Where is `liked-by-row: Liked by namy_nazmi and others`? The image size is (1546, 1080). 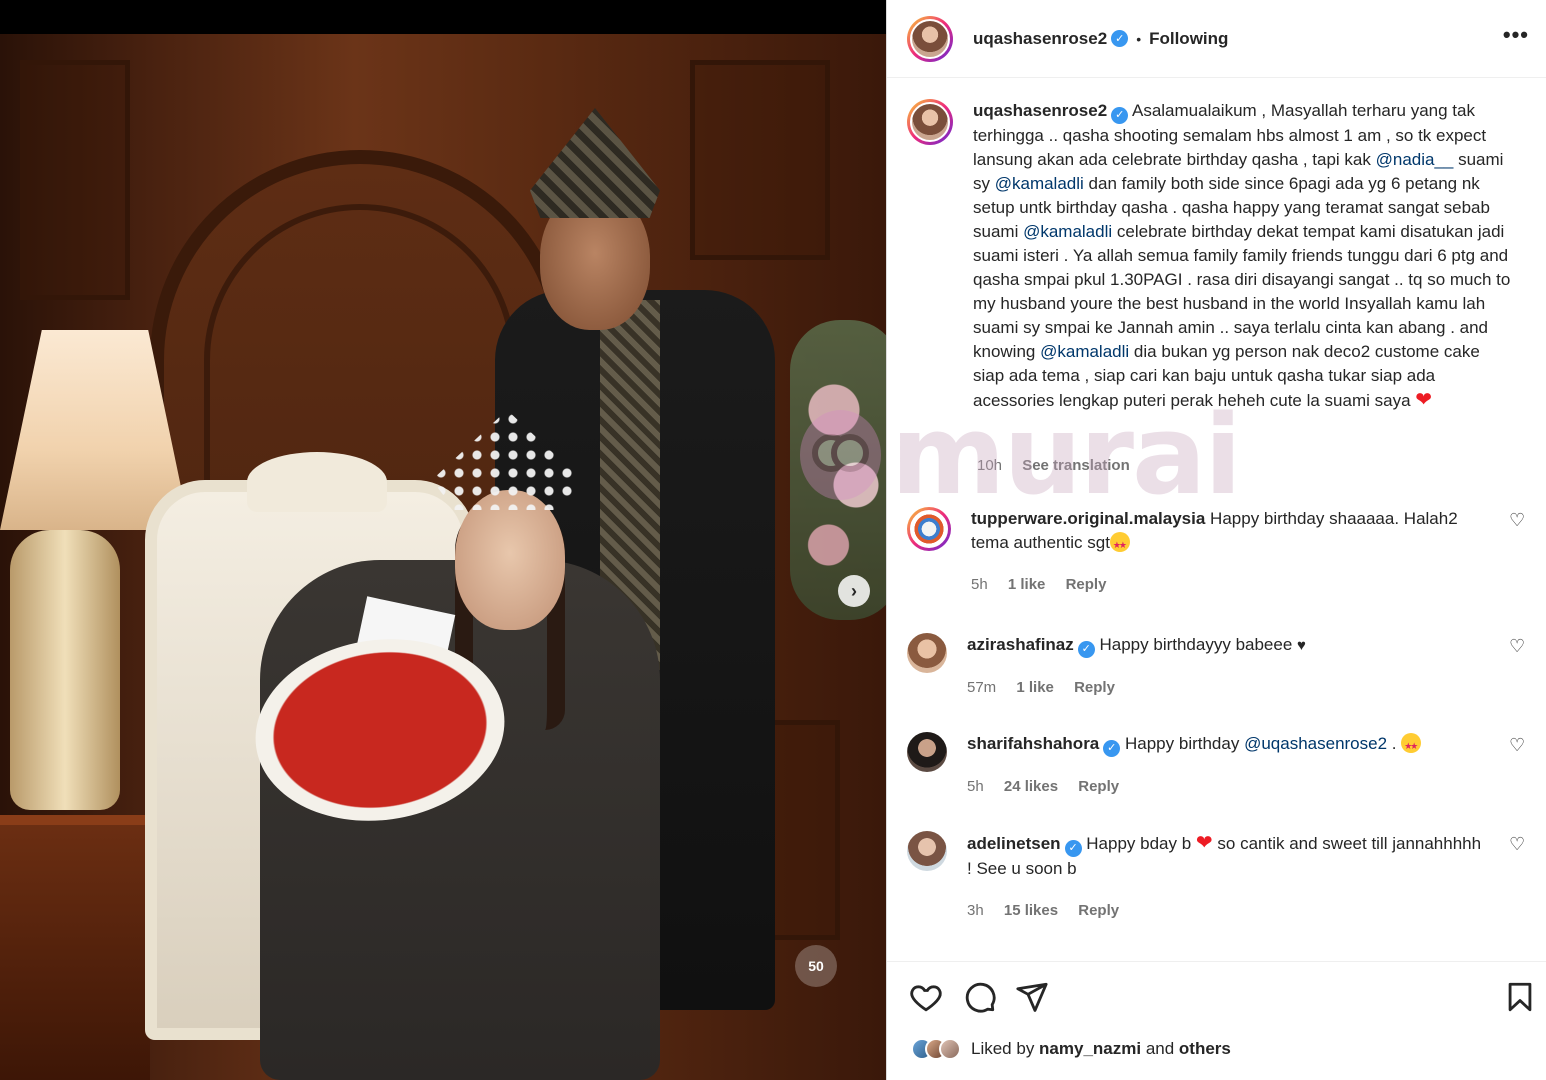
liked-by-row: Liked by namy_nazmi and others is located at coordinates (1071, 1049).